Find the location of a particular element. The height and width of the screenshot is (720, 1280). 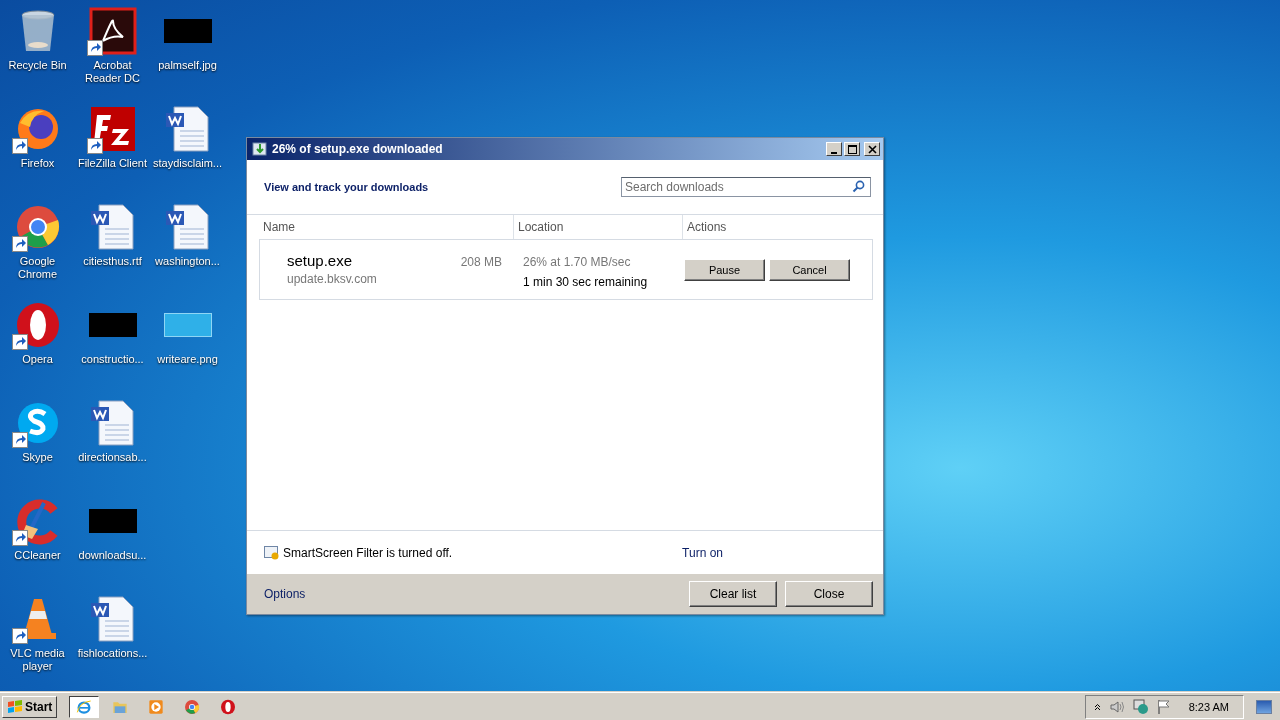

smartscreen-message: SmartScreen Filter is turned off. is located at coordinates (368, 552).